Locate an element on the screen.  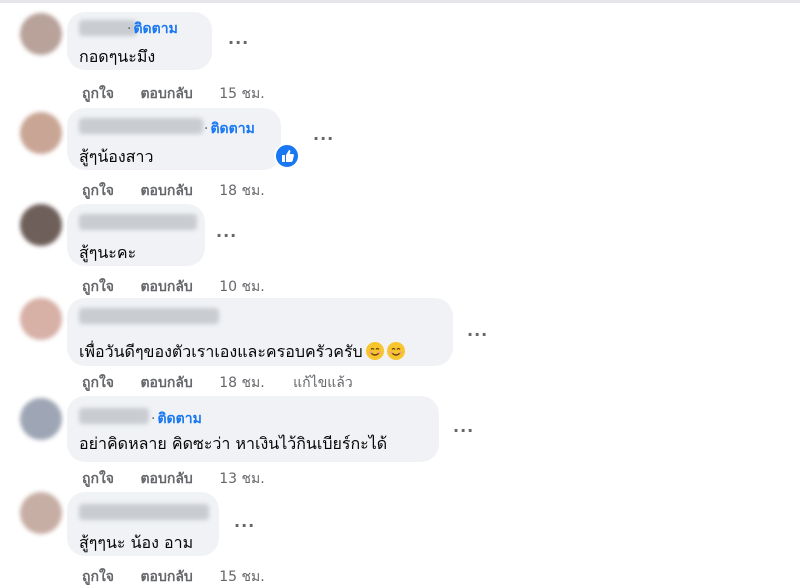
comment-text: สู้ๆนะคะ is located at coordinates (108, 252).